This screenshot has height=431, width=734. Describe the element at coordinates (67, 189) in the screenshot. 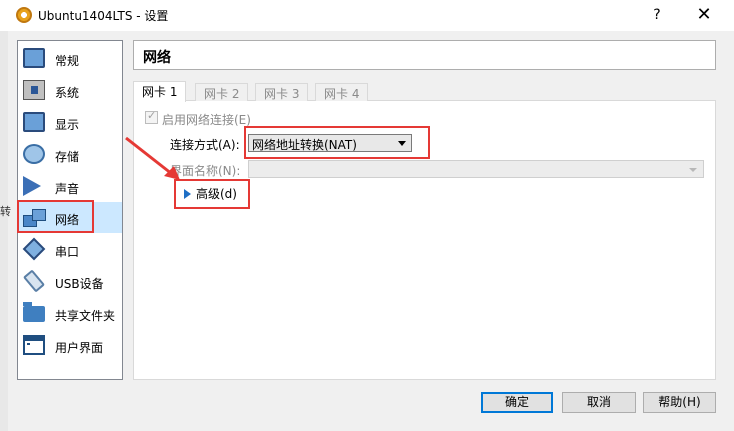

I see `sidebar-item-label: 声音` at that location.